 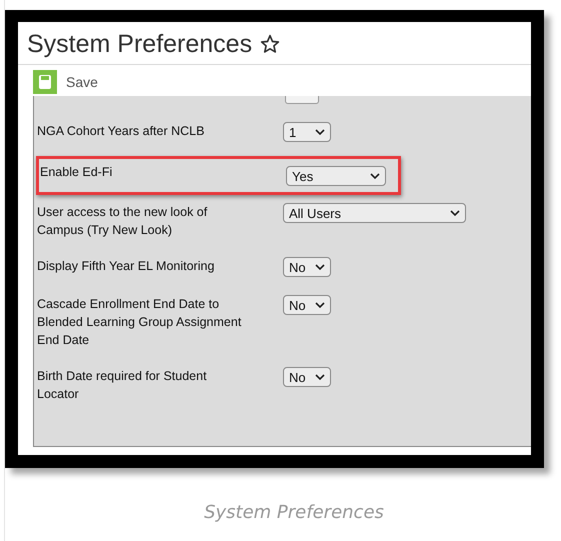 What do you see at coordinates (122, 221) in the screenshot?
I see `preference-label: User access to the new look of Campus (Try New Look)` at bounding box center [122, 221].